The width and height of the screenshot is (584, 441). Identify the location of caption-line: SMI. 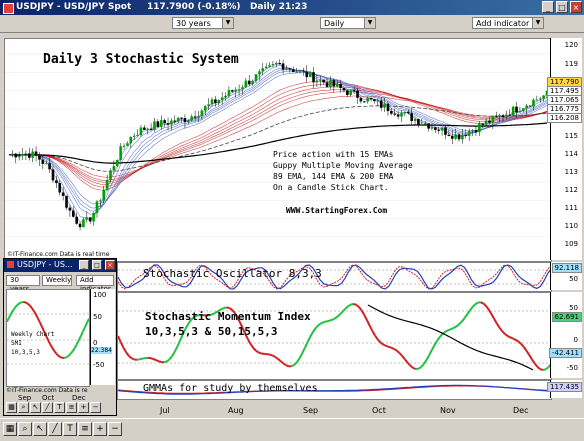
(32, 343).